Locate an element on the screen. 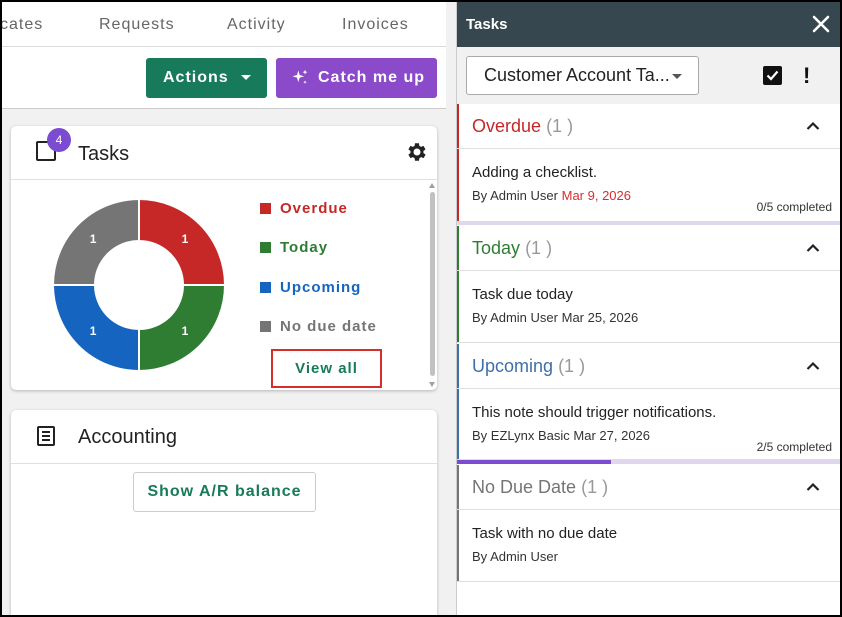 Image resolution: width=842 pixels, height=617 pixels. group-today-label: Today (1 ) is located at coordinates (512, 248).